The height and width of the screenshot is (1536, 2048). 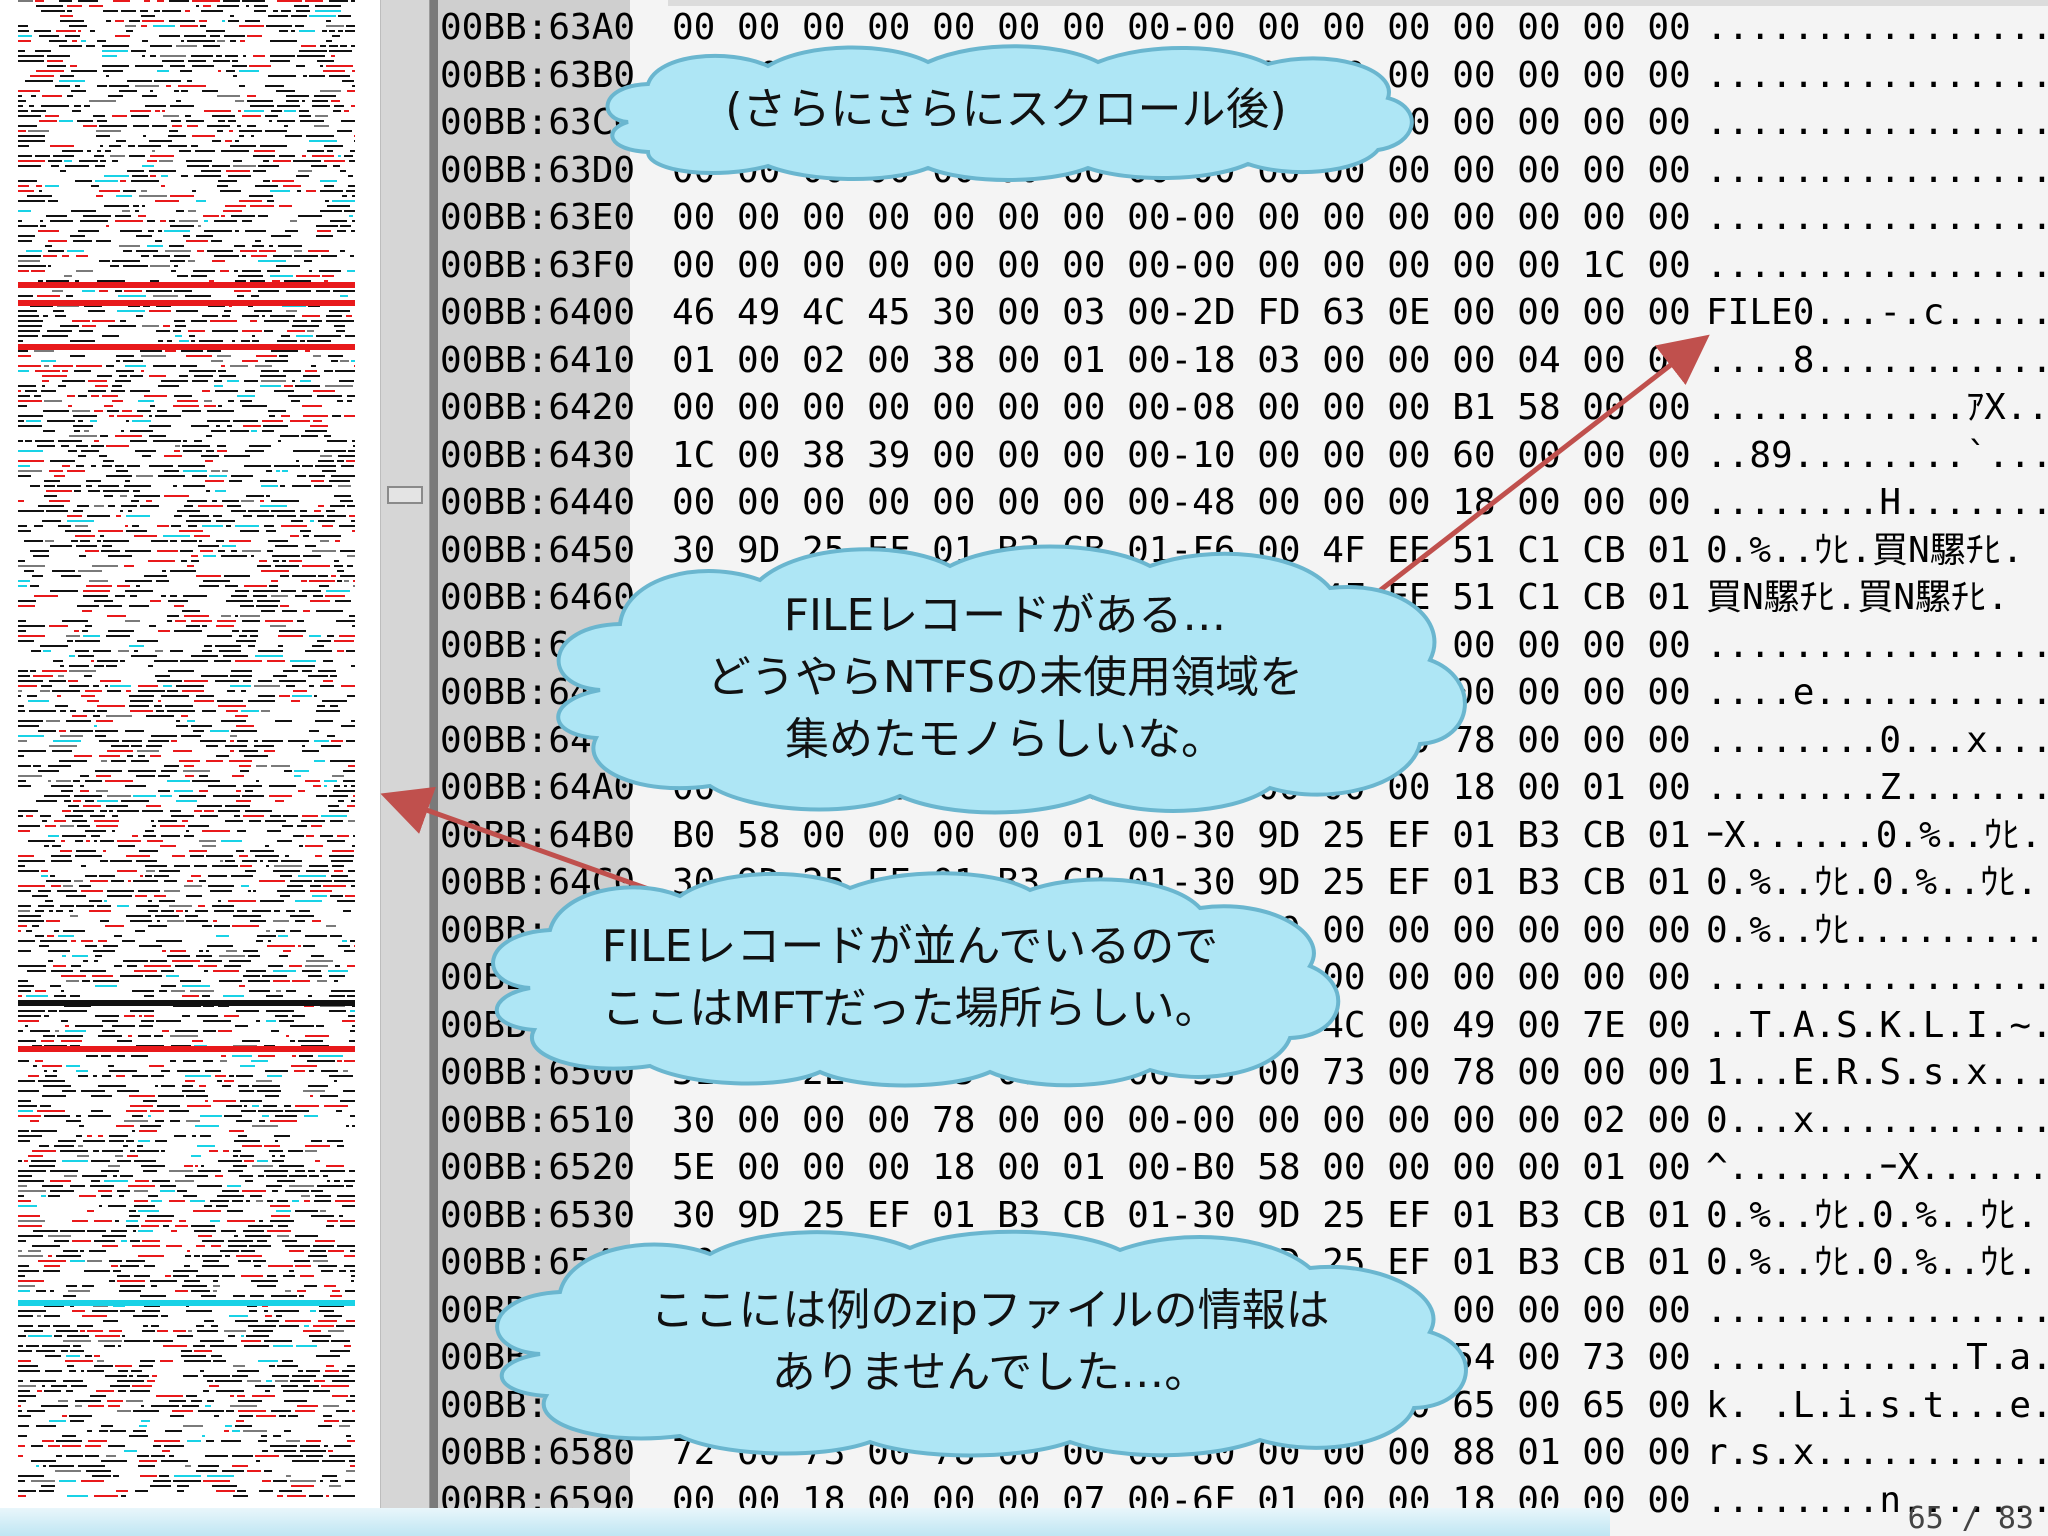 What do you see at coordinates (1970, 1518) in the screenshot?
I see `page-indicator: 65 / 83` at bounding box center [1970, 1518].